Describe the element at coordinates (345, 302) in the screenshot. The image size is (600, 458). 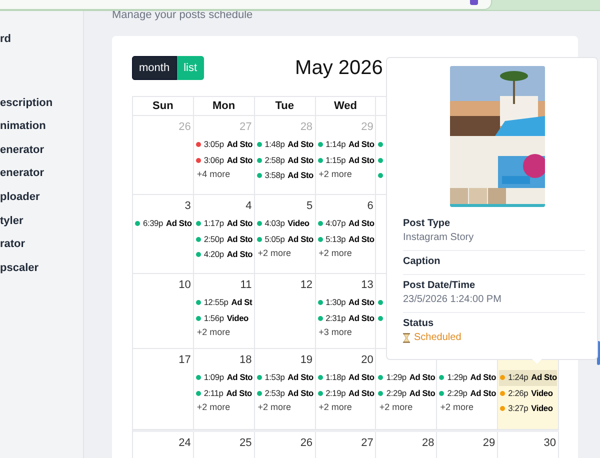
I see `calendar-event: 1:30p Ad Sto` at that location.